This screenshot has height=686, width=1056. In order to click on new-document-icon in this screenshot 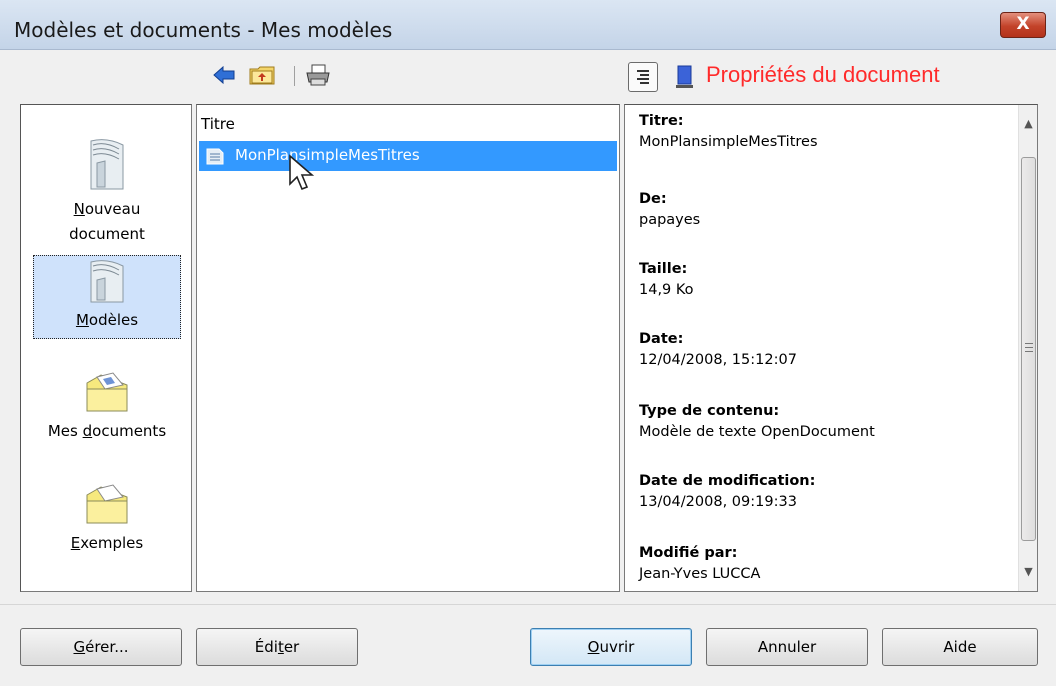, I will do `click(107, 164)`.